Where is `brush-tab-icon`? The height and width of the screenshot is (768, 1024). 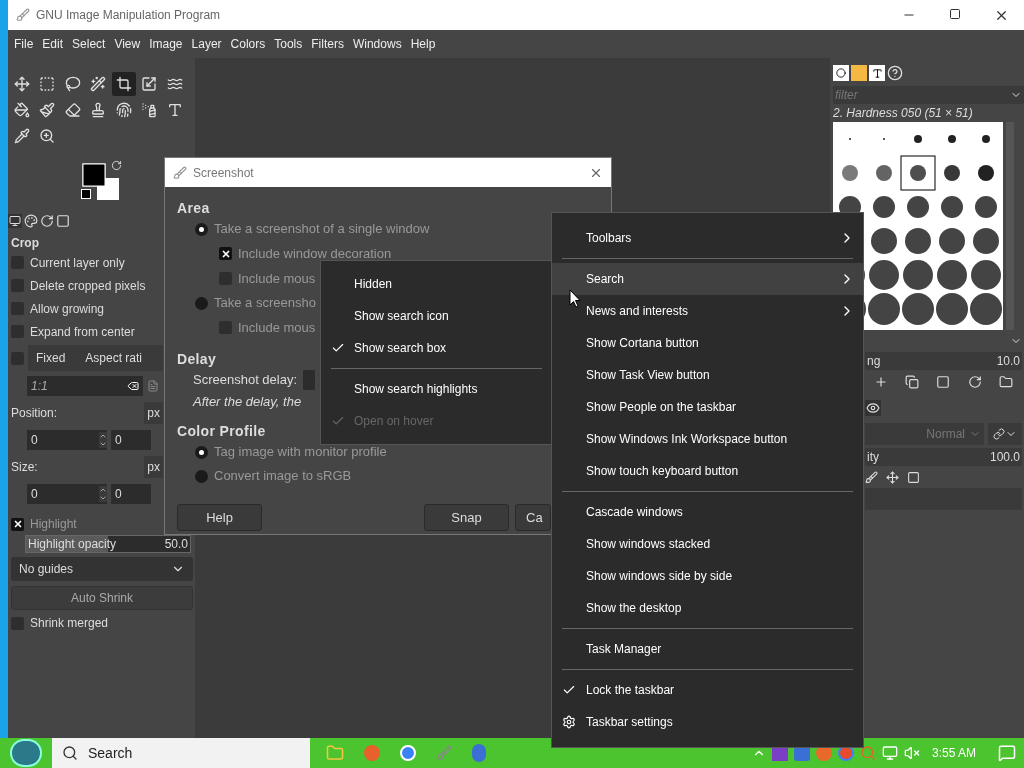
brush-tab-icon is located at coordinates (841, 73).